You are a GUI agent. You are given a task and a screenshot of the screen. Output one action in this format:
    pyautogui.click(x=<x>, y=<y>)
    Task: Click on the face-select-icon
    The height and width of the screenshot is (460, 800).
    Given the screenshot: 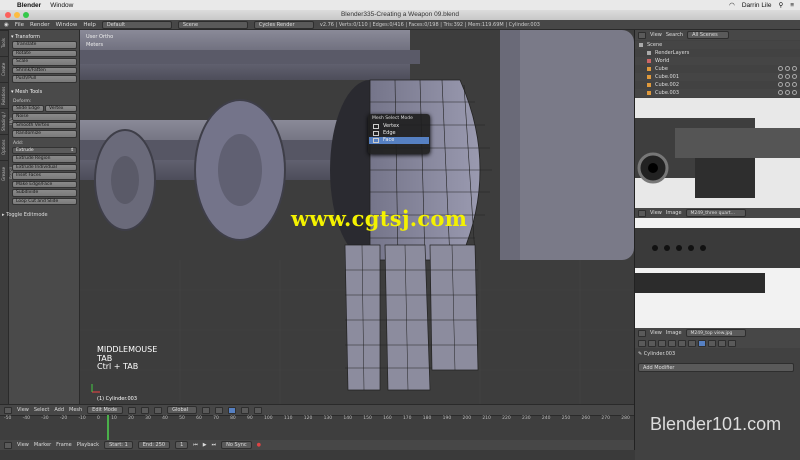 What is the action you would take?
    pyautogui.click(x=232, y=410)
    